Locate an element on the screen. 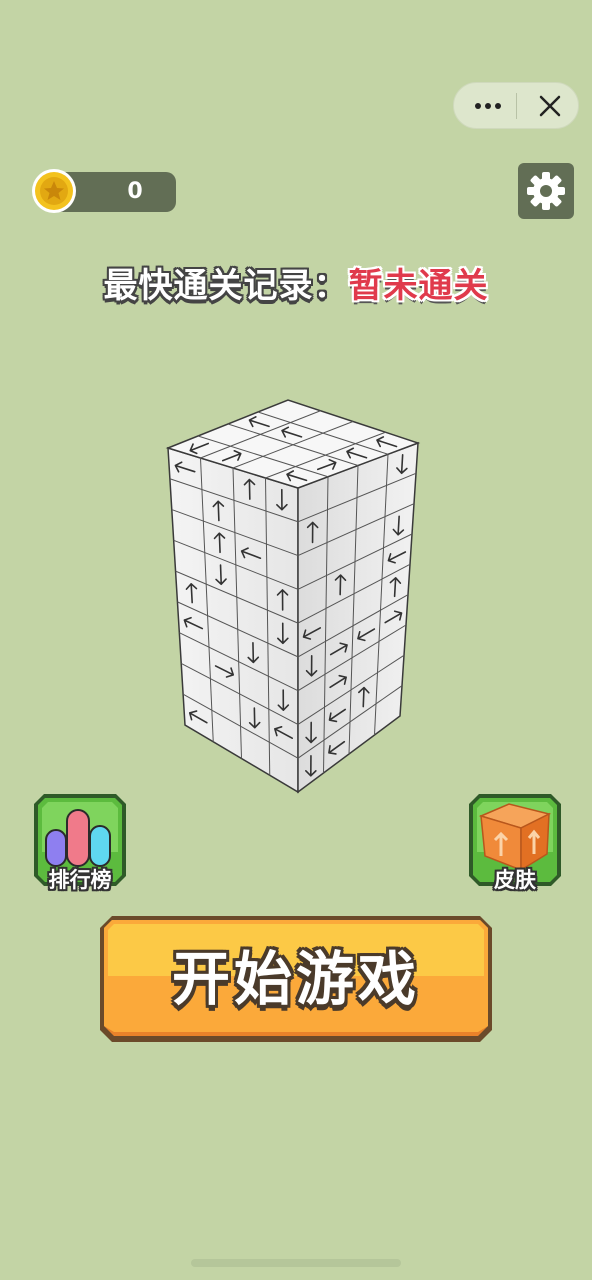 The height and width of the screenshot is (1280, 592). settings-button is located at coordinates (546, 191).